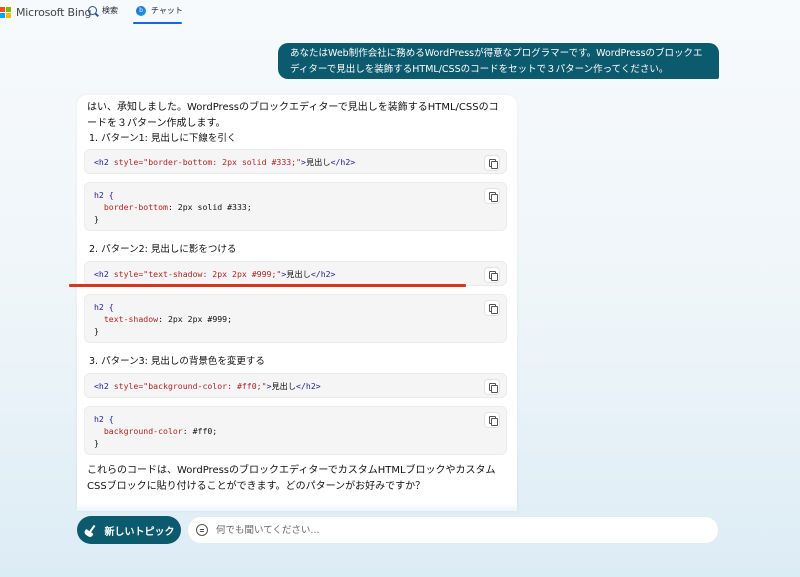 The height and width of the screenshot is (577, 800). What do you see at coordinates (456, 530) in the screenshot?
I see `ask-input` at bounding box center [456, 530].